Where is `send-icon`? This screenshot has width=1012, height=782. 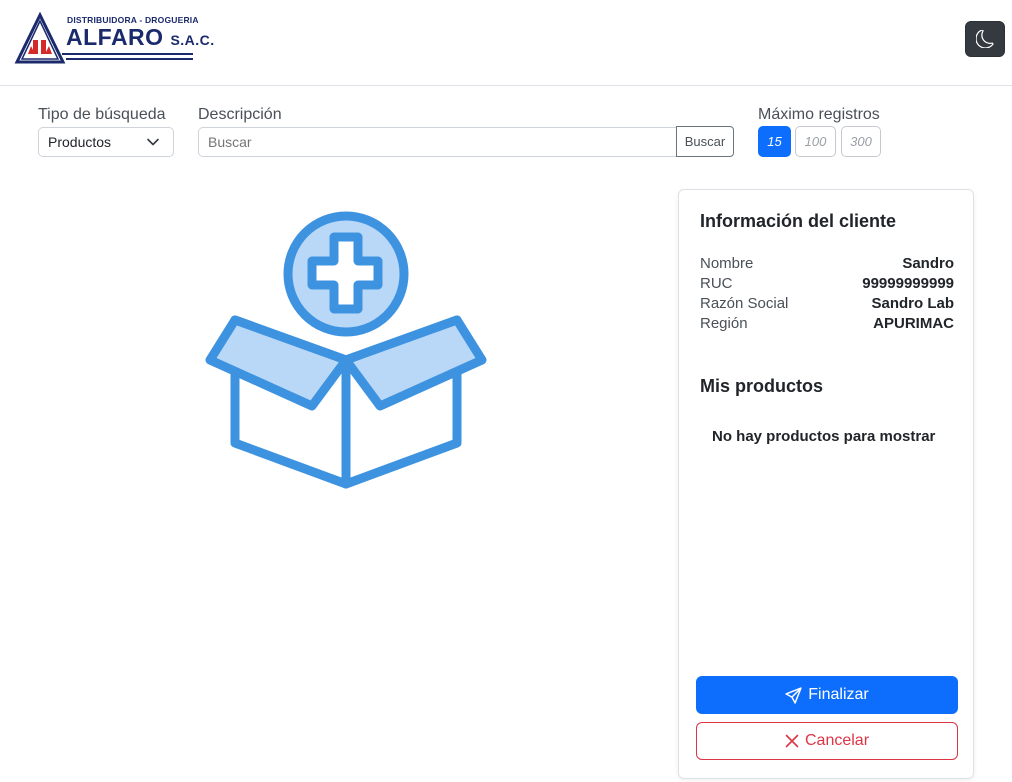
send-icon is located at coordinates (793, 695).